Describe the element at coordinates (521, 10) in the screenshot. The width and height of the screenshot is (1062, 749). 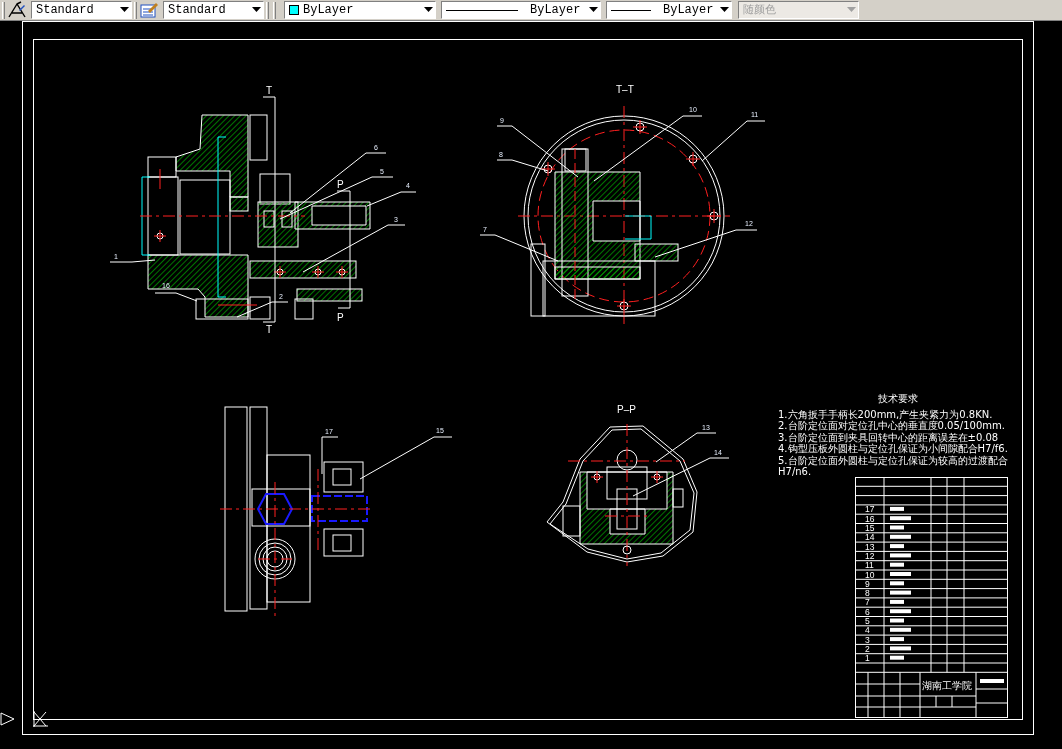
I see `linetype-dropdown: ByLayer` at that location.